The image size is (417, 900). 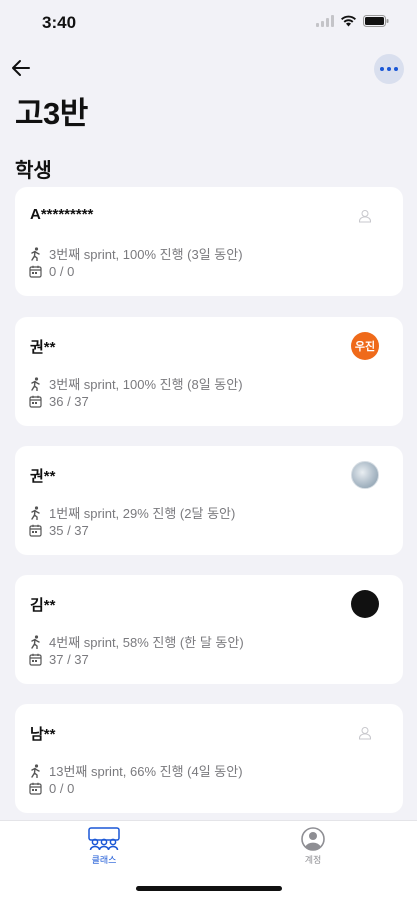 What do you see at coordinates (69, 659) in the screenshot?
I see `attendance-text: 37 / 37` at bounding box center [69, 659].